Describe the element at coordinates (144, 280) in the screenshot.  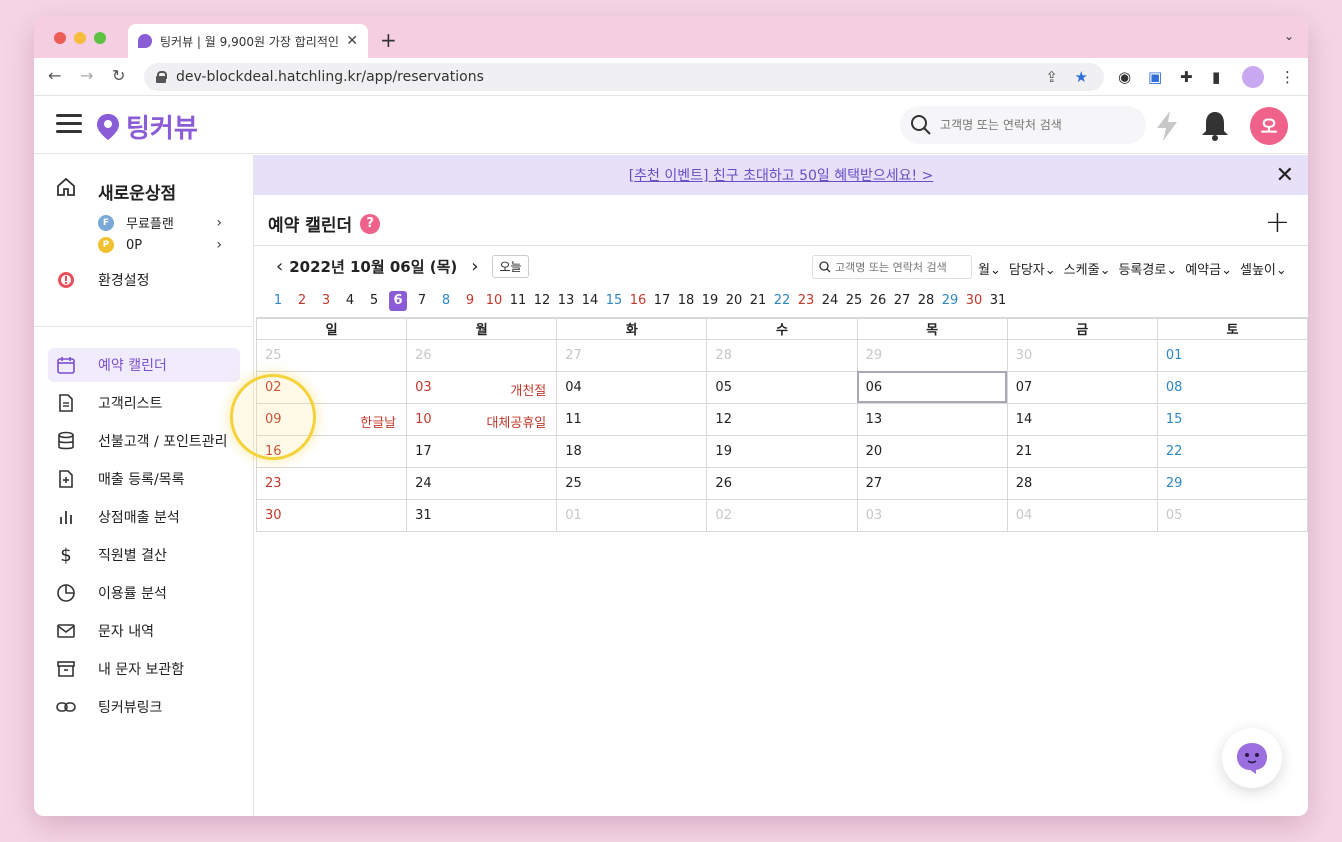
I see `sidebar-item-settings: 환경설정` at that location.